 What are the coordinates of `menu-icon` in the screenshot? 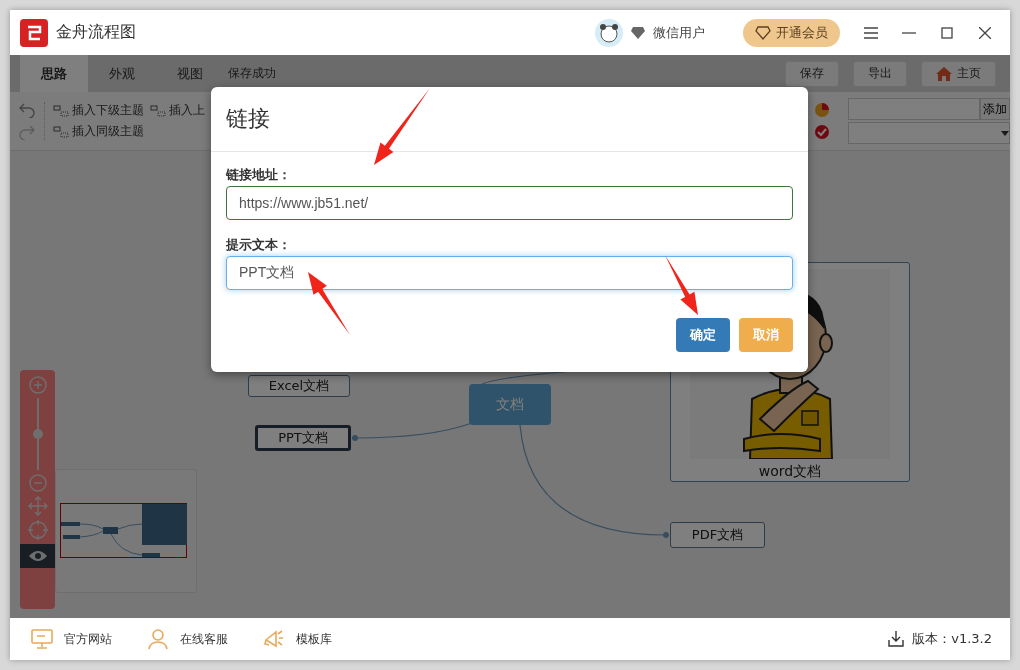 It's located at (871, 32).